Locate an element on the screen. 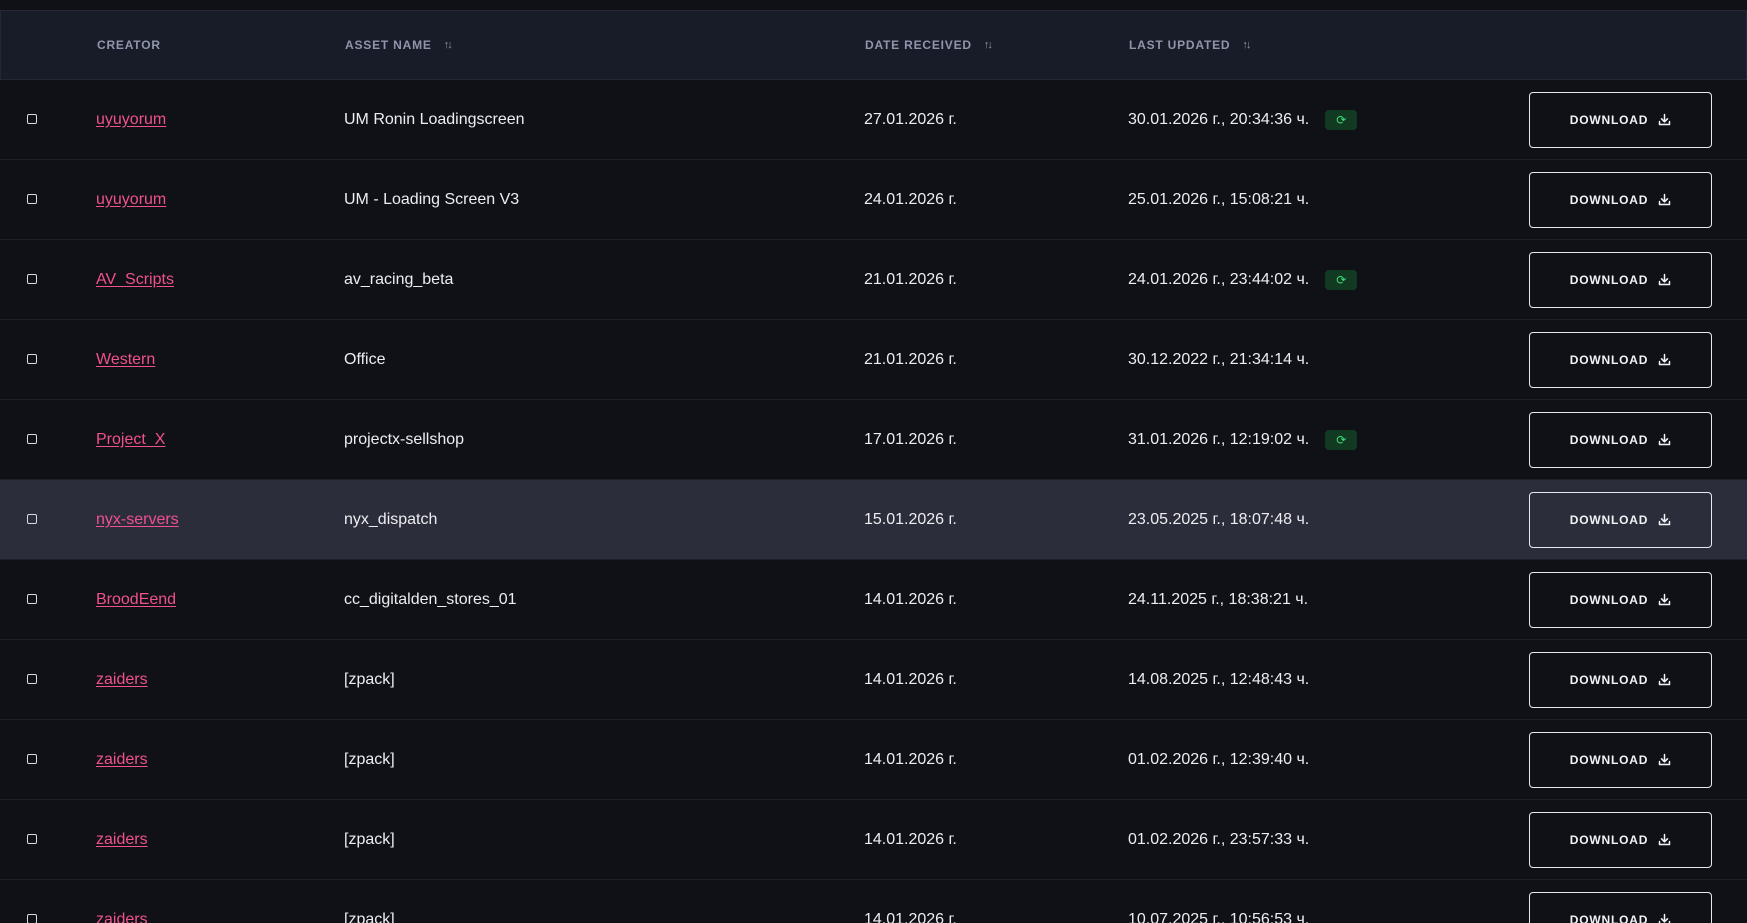 The width and height of the screenshot is (1747, 923). last-updated: 01.02.2026 г., 12:39:40 ч. is located at coordinates (1219, 759).